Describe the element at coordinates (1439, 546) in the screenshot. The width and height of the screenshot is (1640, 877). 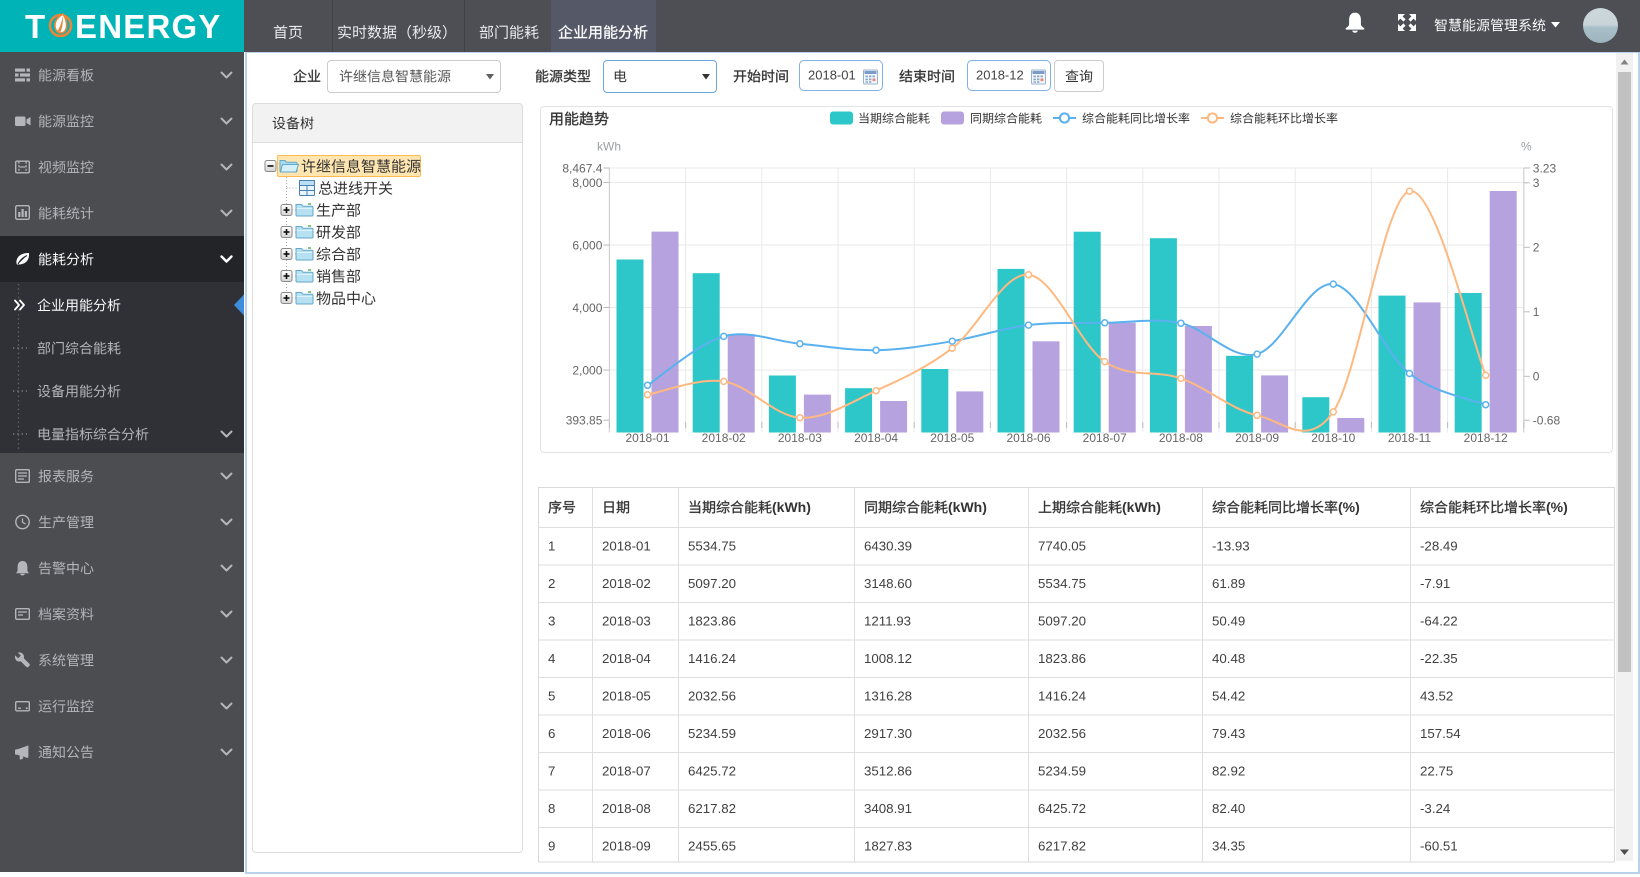
I see `svg-text: -28.49` at that location.